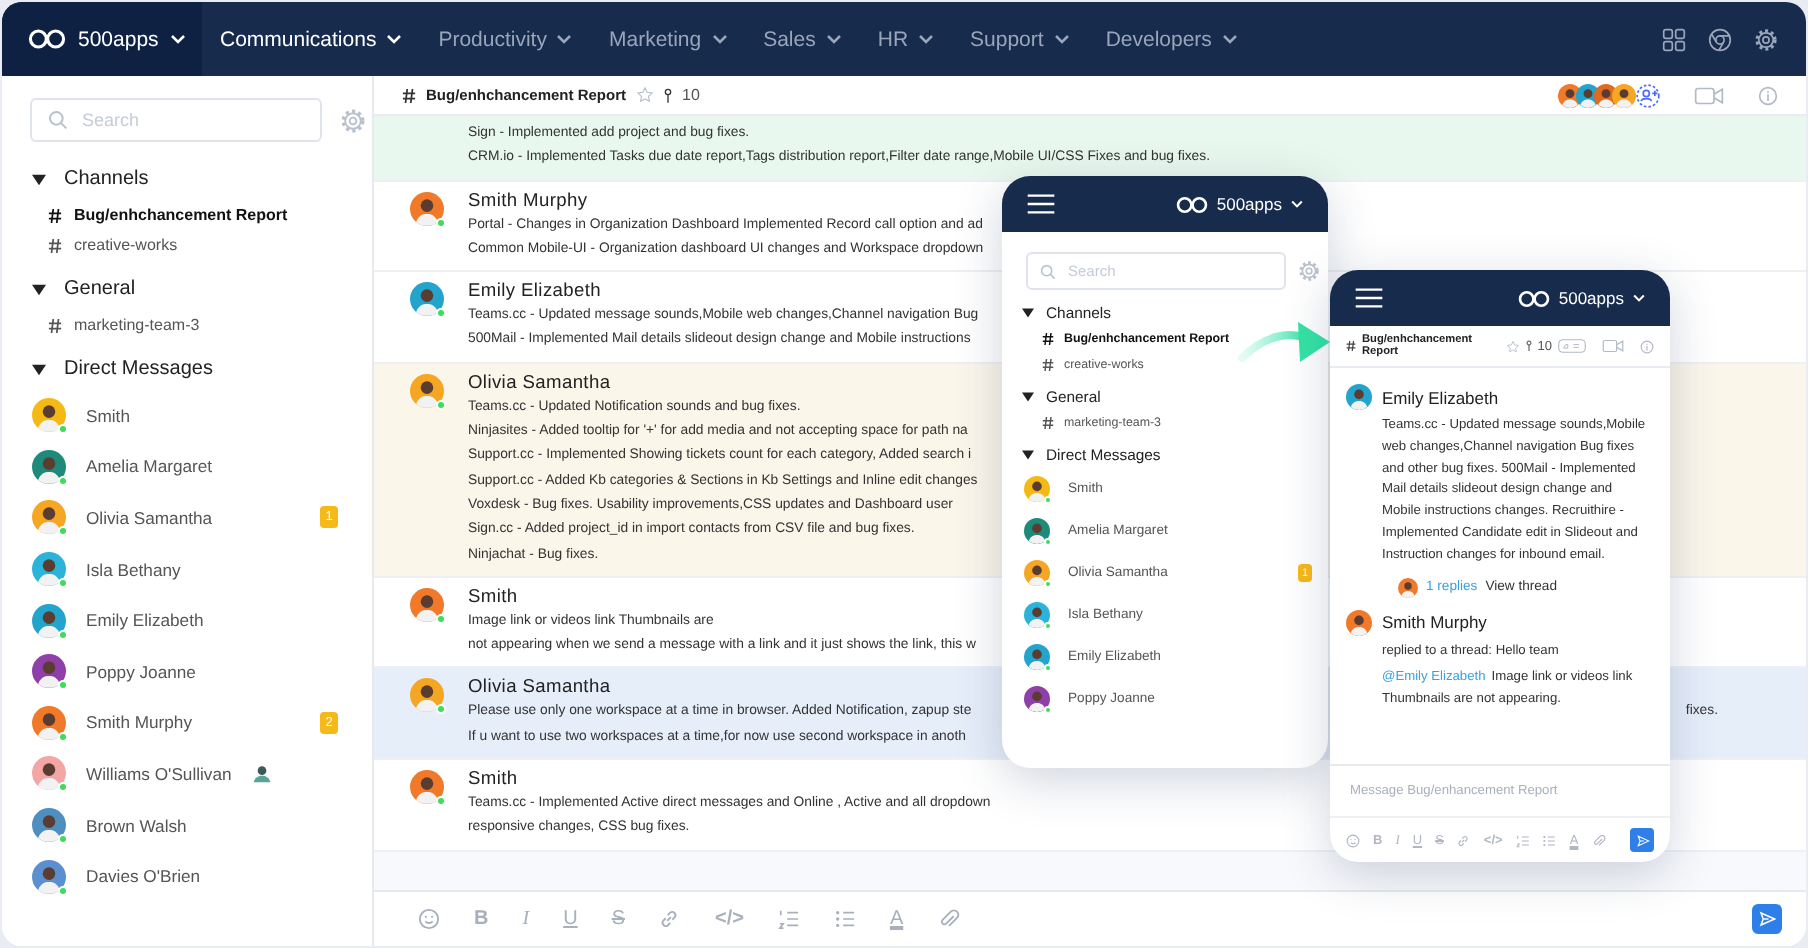 Image resolution: width=1808 pixels, height=948 pixels. What do you see at coordinates (176, 120) in the screenshot?
I see `search-field: Search` at bounding box center [176, 120].